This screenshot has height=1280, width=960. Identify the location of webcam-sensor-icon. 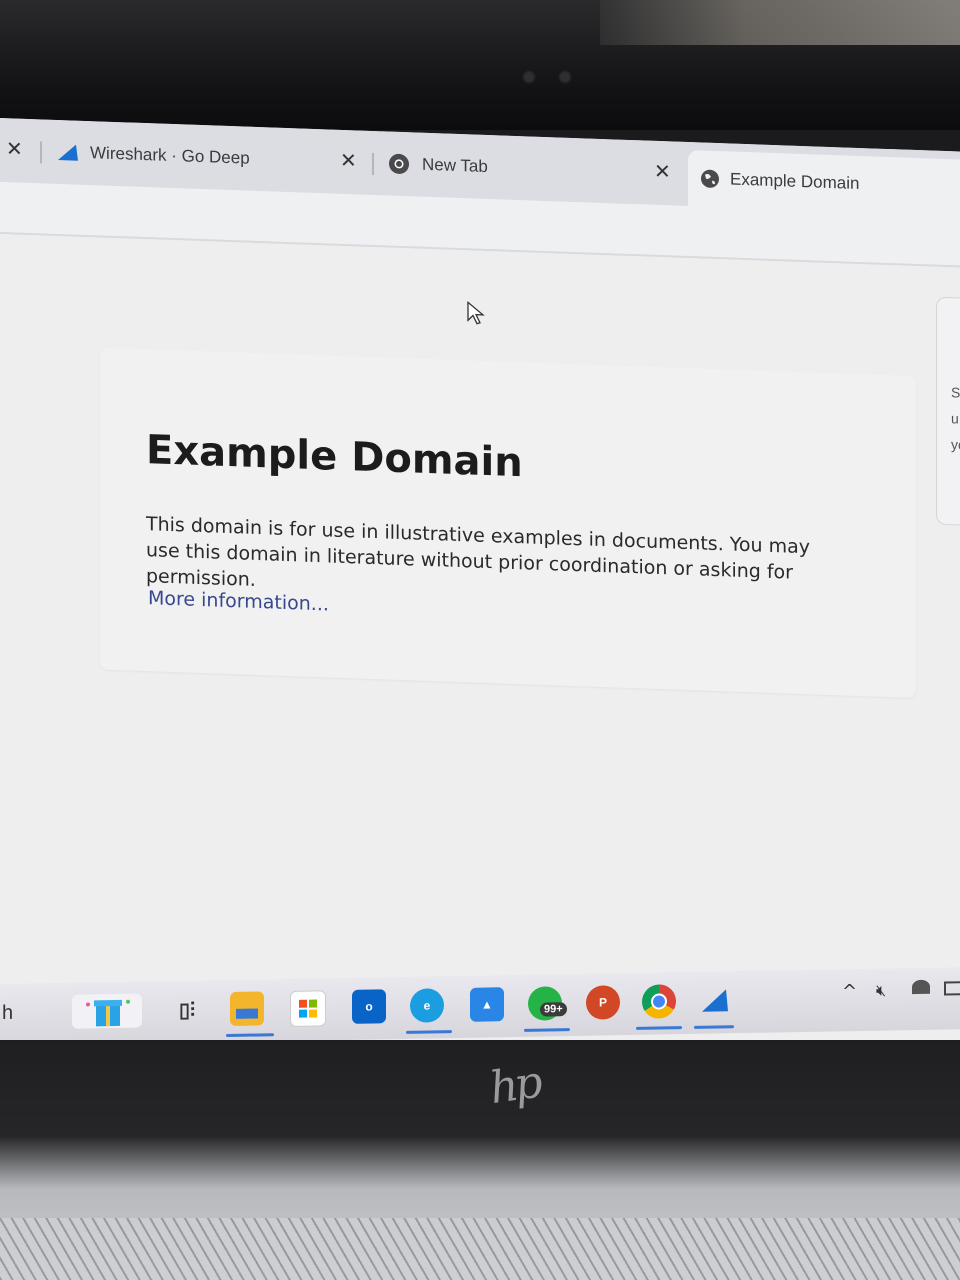
(565, 77).